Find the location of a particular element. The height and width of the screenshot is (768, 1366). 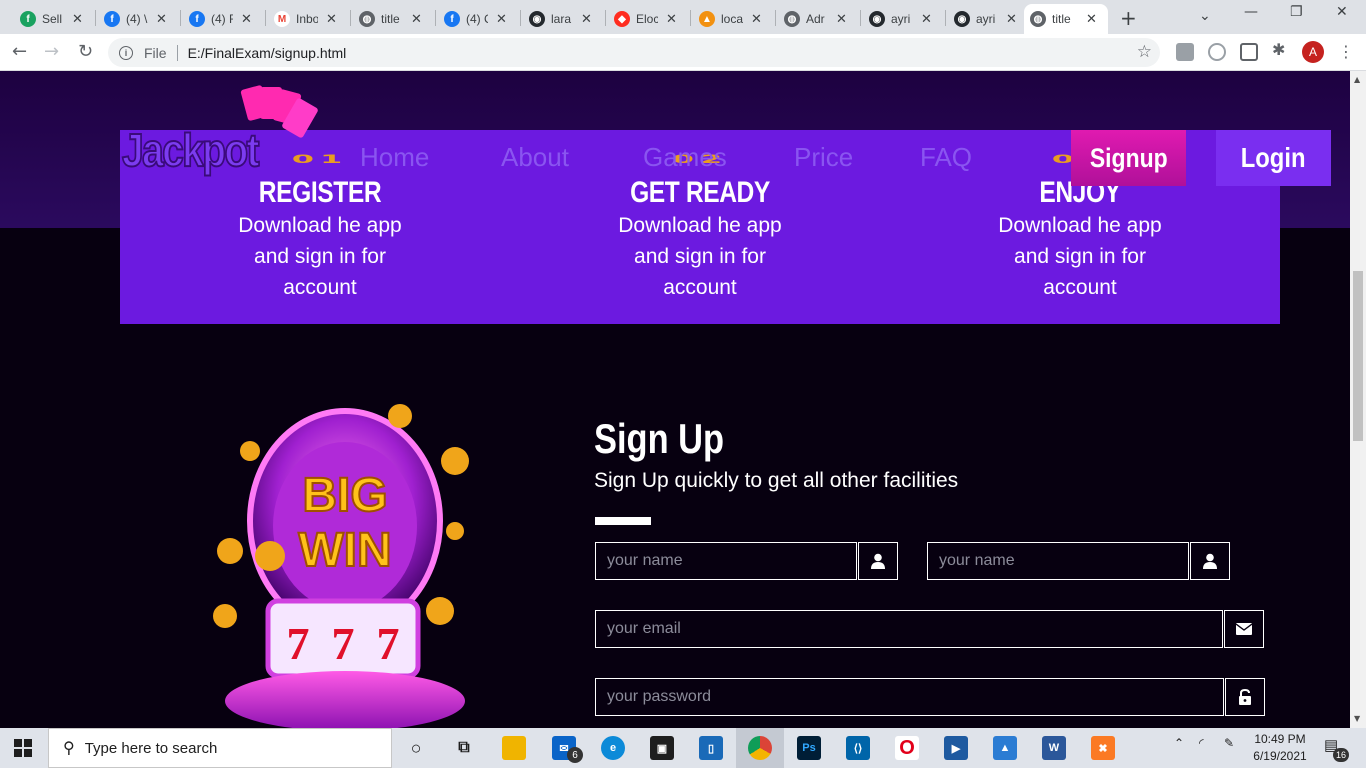

browser-tab: ◉ lara ✕ is located at coordinates (560, 19).